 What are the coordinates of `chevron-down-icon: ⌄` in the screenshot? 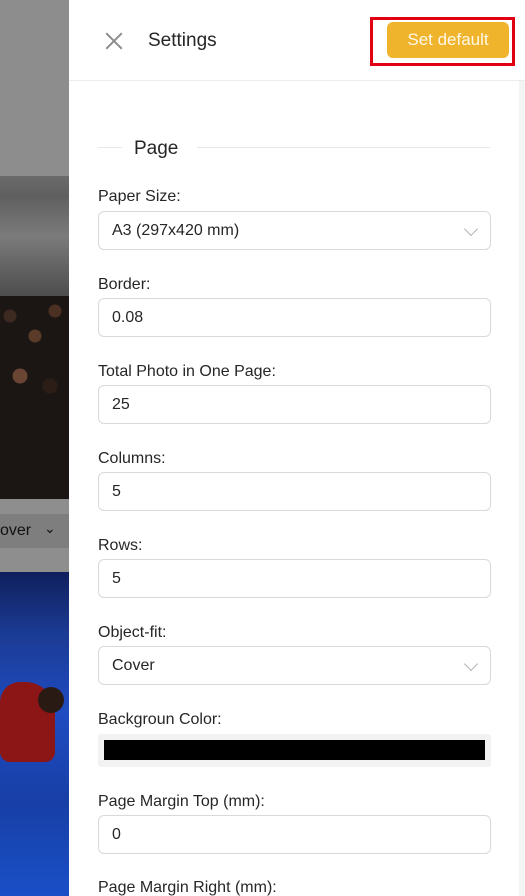 It's located at (50, 528).